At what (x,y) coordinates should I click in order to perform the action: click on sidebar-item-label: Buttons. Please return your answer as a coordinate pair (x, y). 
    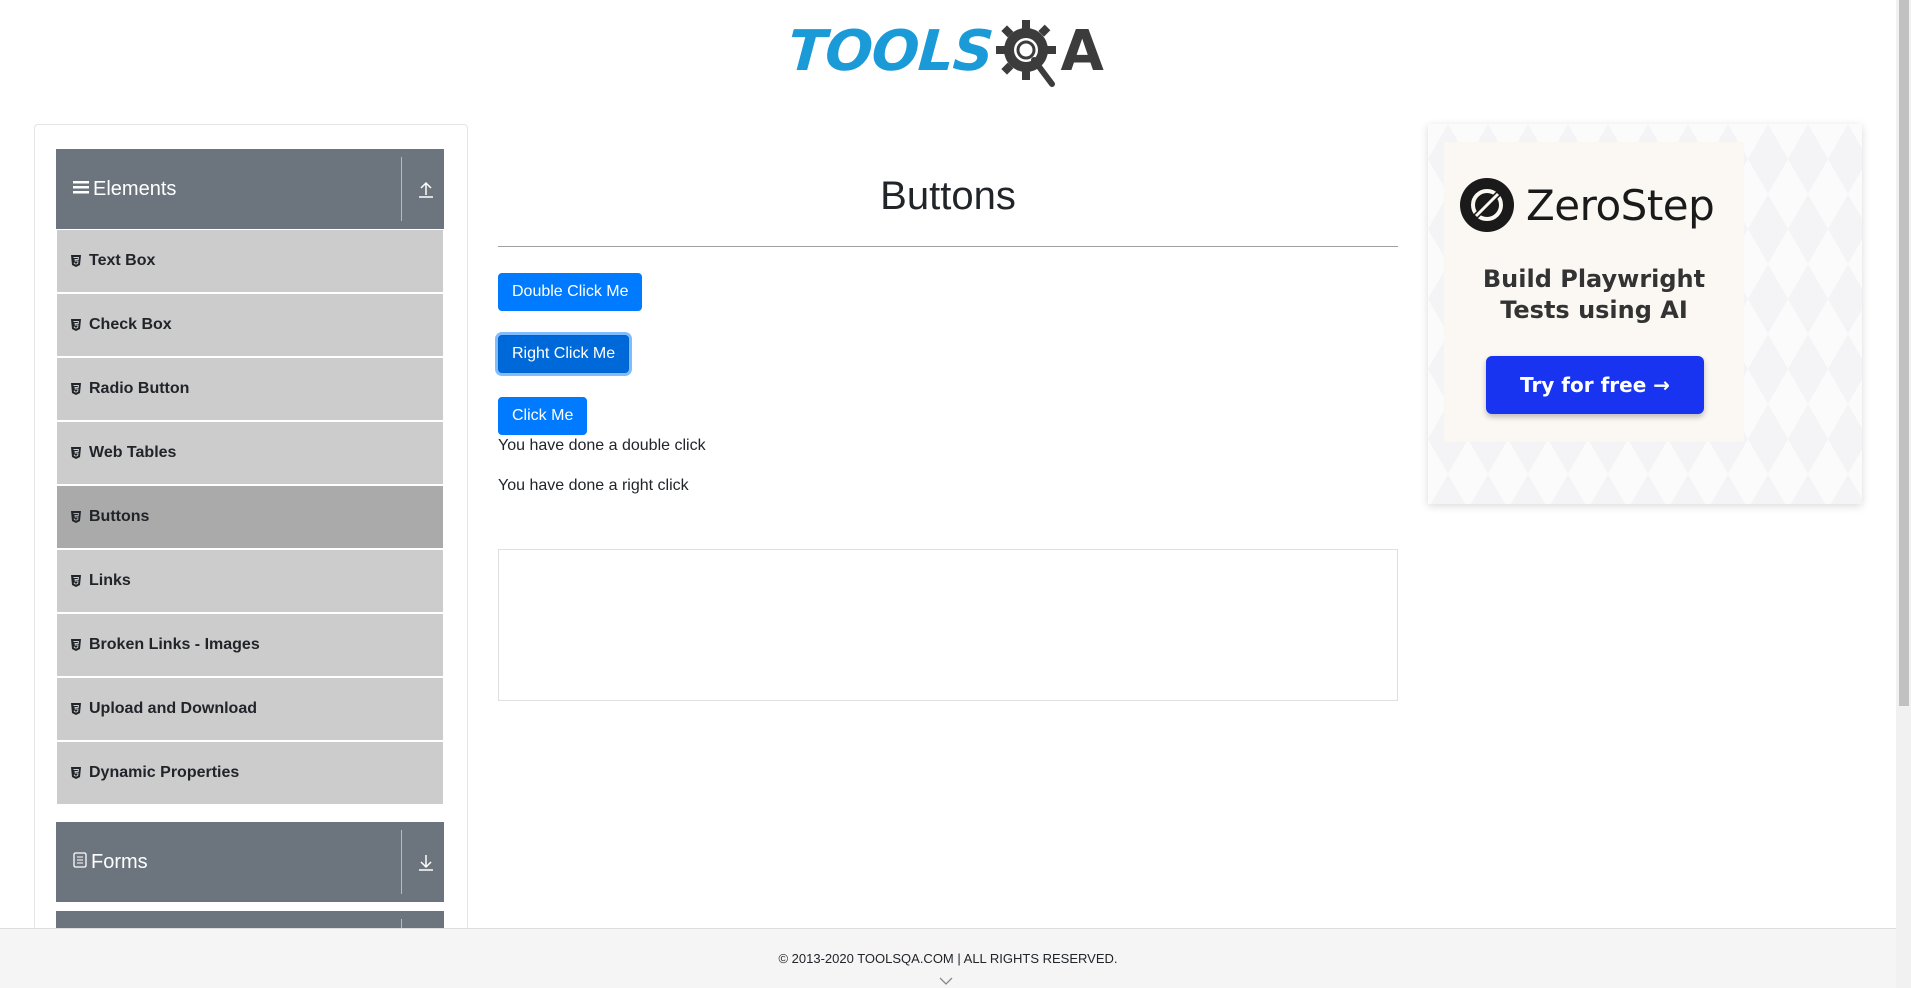
    Looking at the image, I should click on (119, 516).